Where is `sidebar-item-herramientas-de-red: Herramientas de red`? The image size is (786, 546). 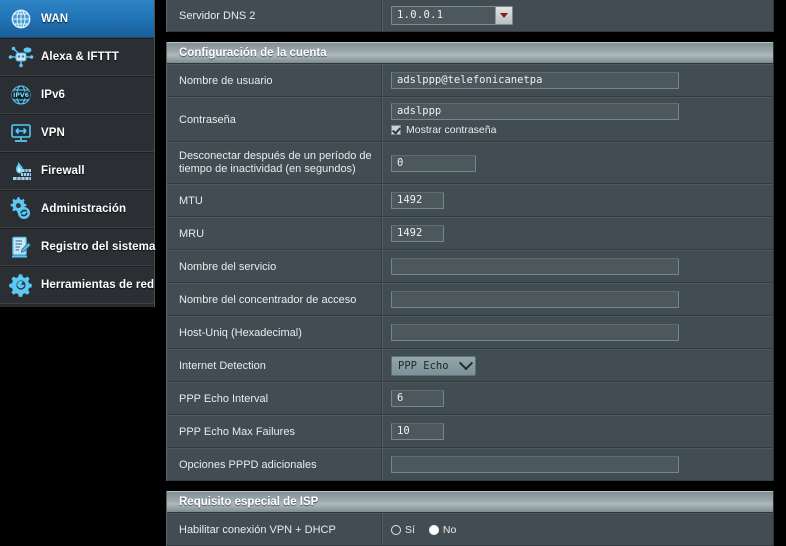 sidebar-item-herramientas-de-red: Herramientas de red is located at coordinates (77, 285).